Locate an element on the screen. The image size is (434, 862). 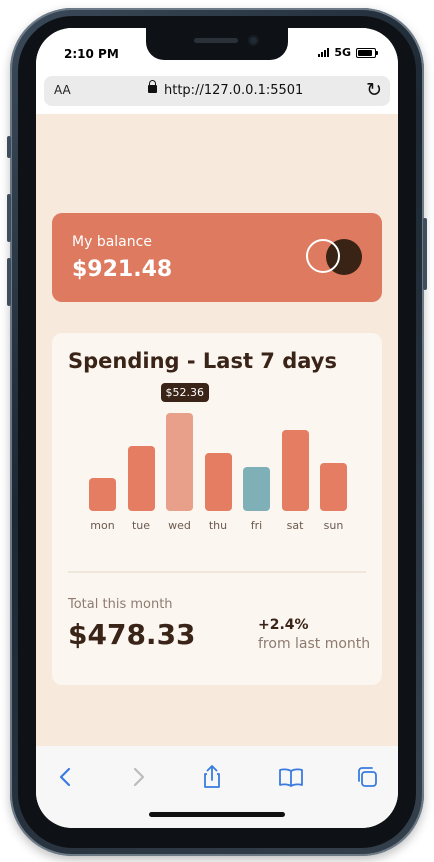
bar-tue is located at coordinates (141, 478).